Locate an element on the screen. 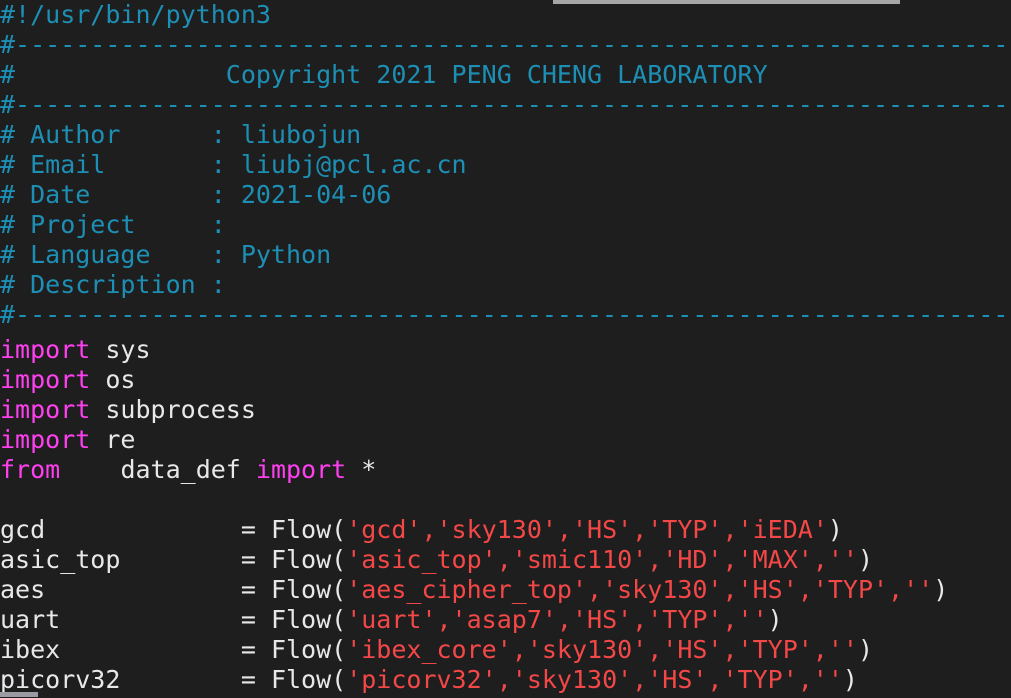  project-text: # Project : is located at coordinates (113, 224).